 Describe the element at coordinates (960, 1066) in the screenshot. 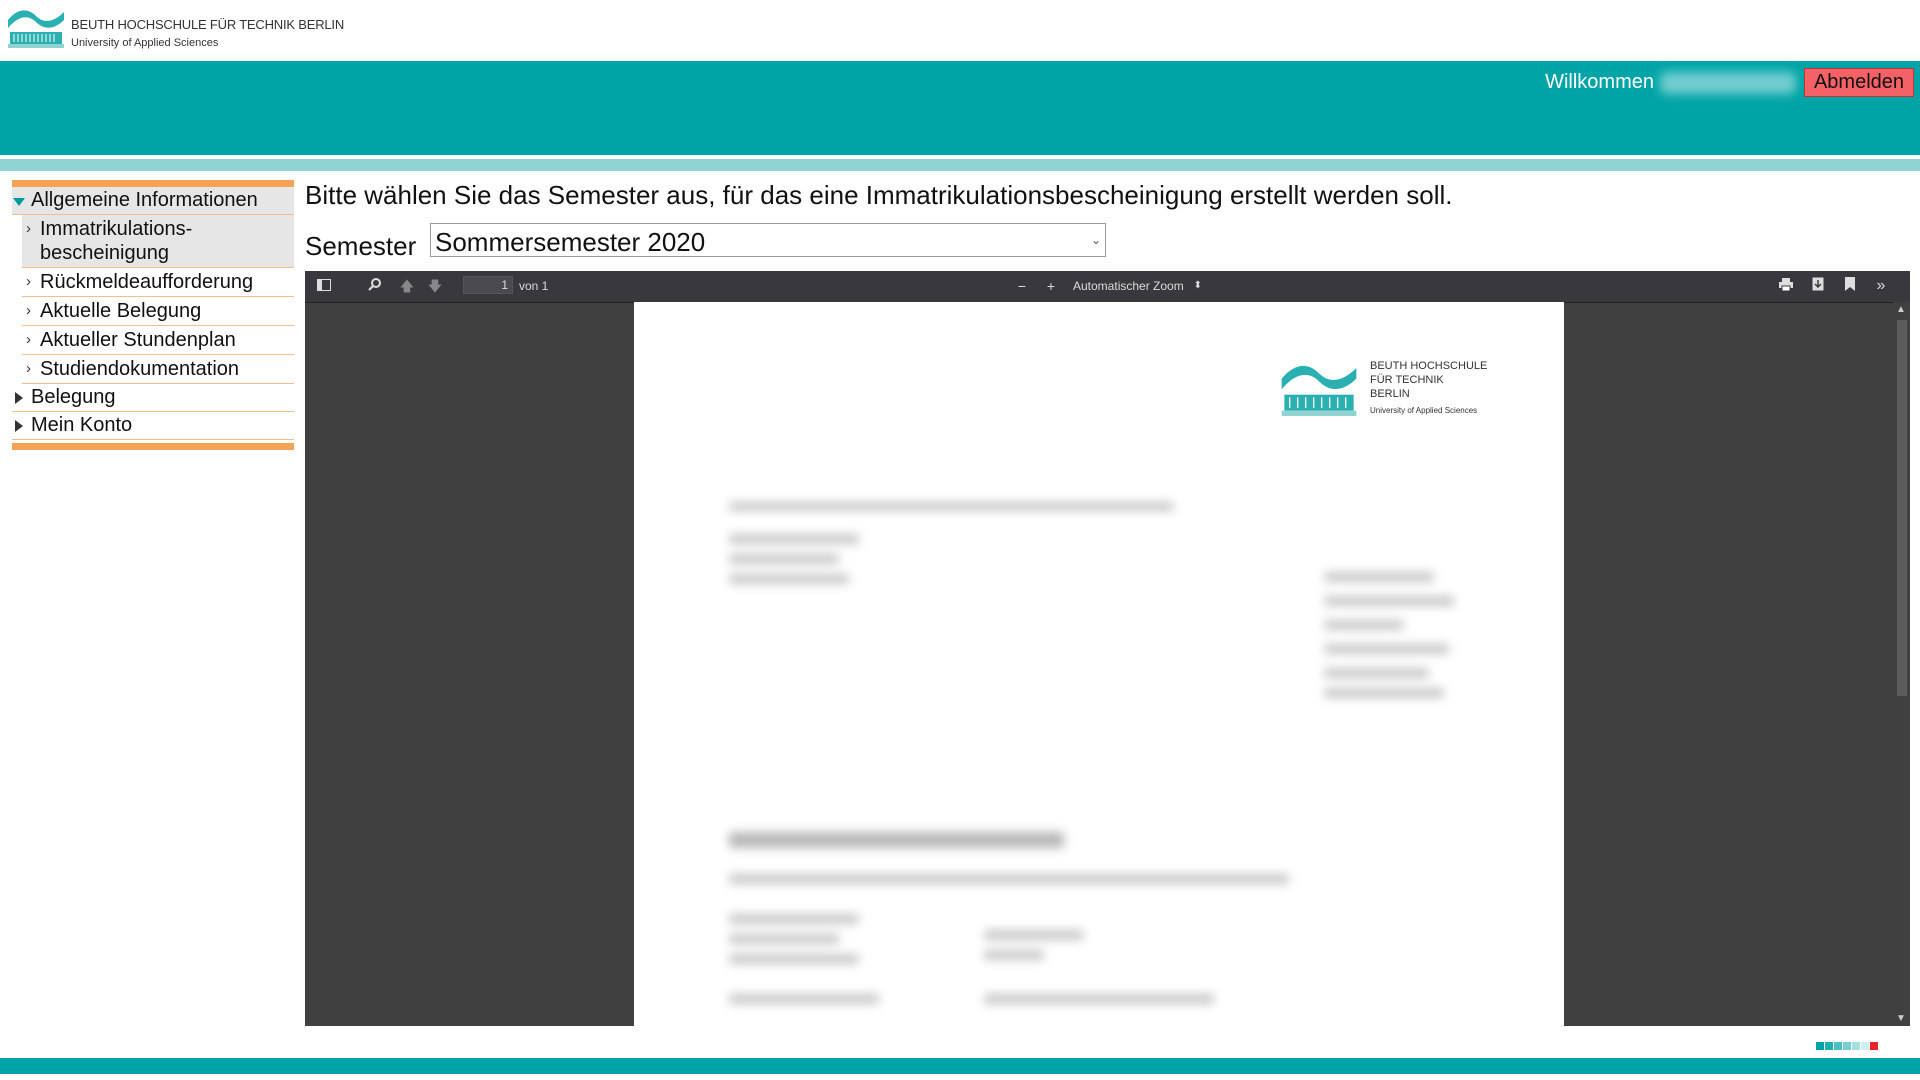

I see `footer-bar` at that location.